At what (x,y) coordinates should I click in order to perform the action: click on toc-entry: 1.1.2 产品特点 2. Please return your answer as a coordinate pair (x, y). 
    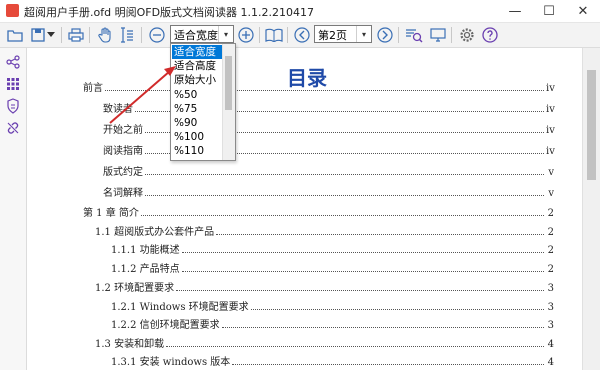
    Looking at the image, I should click on (332, 267).